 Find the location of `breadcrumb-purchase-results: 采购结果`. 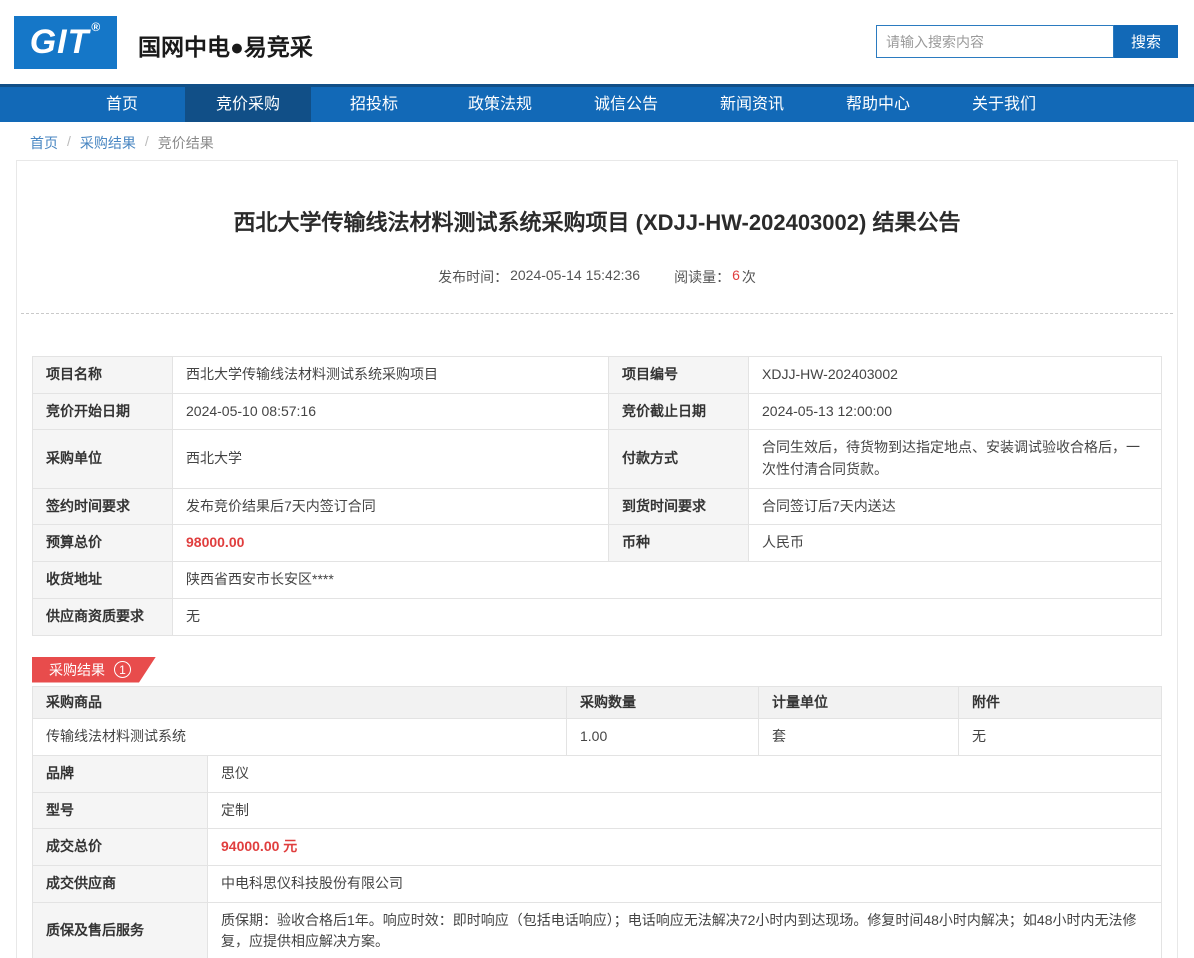

breadcrumb-purchase-results: 采购结果 is located at coordinates (108, 146).